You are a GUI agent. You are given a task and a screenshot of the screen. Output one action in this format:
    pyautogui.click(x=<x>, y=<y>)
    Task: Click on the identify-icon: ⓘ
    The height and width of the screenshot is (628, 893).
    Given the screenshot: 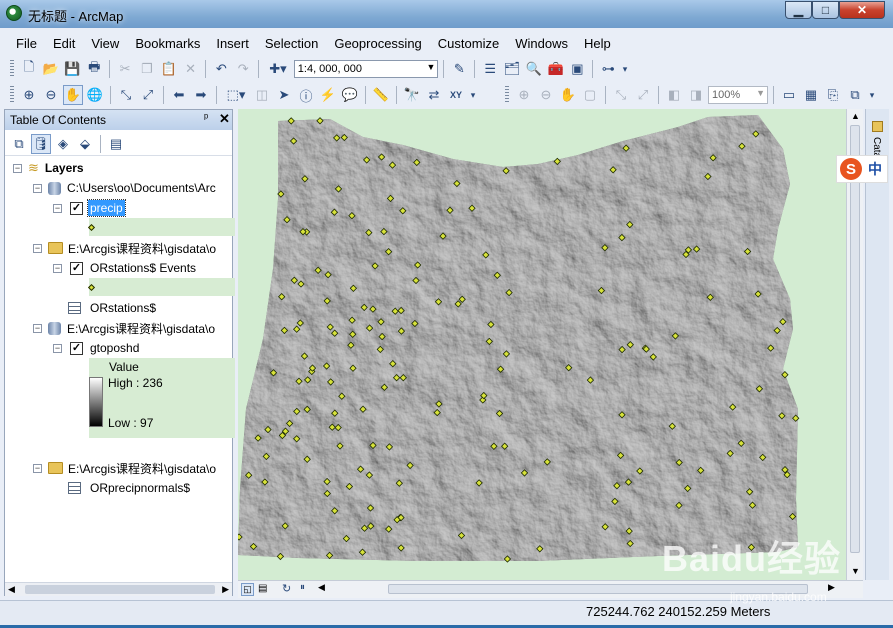 What is the action you would take?
    pyautogui.click(x=306, y=95)
    